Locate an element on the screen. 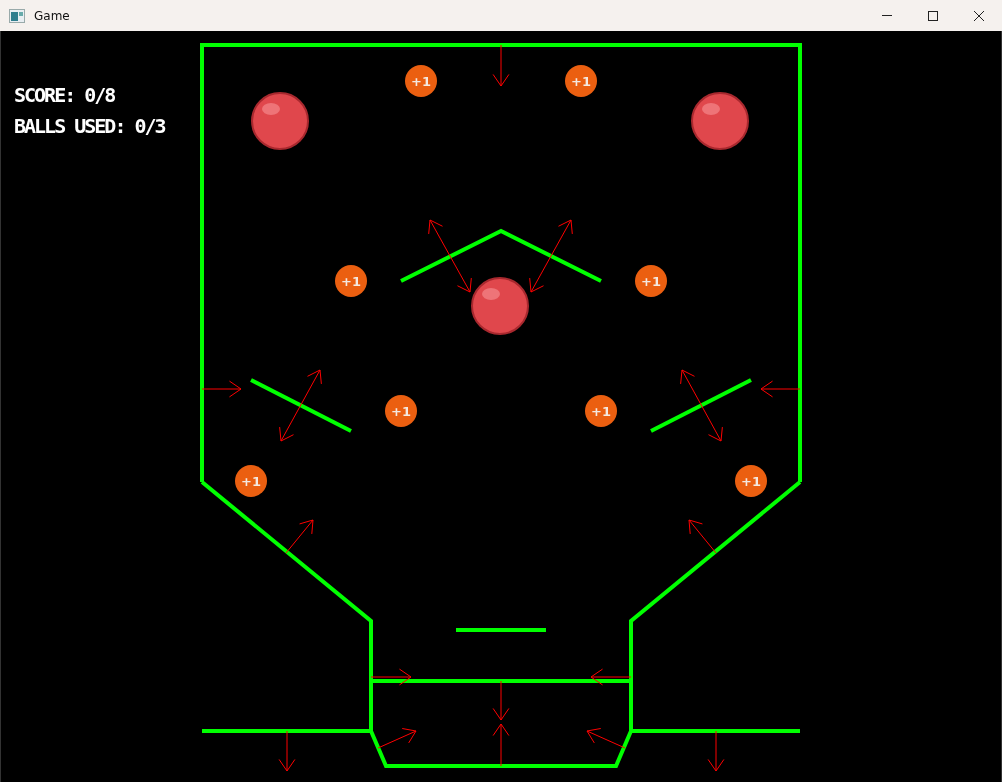  maximize-icon is located at coordinates (933, 15).